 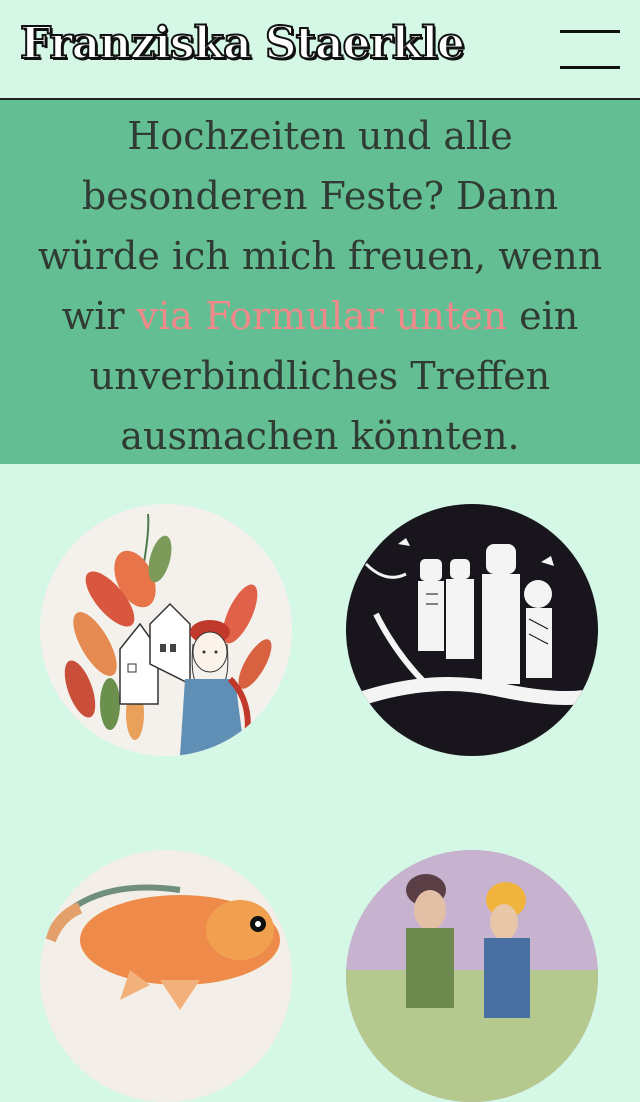 What do you see at coordinates (322, 316) in the screenshot?
I see `contact-form-link: via Formular unten` at bounding box center [322, 316].